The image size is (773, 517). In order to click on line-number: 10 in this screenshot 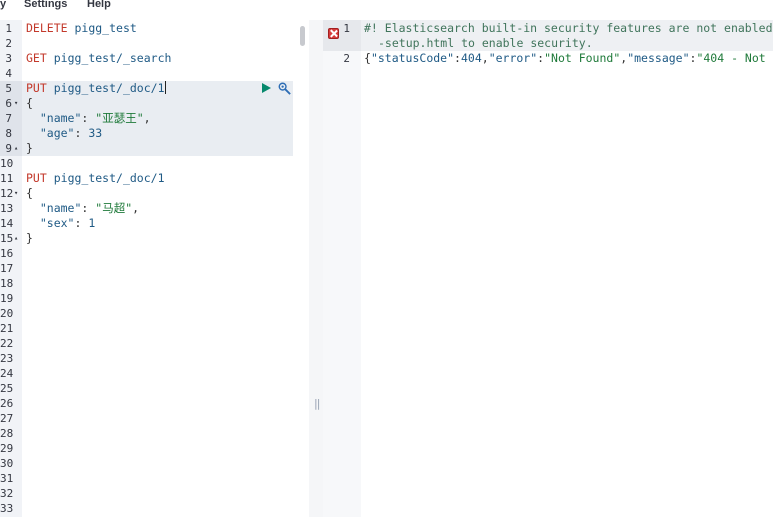, I will do `click(7, 163)`.